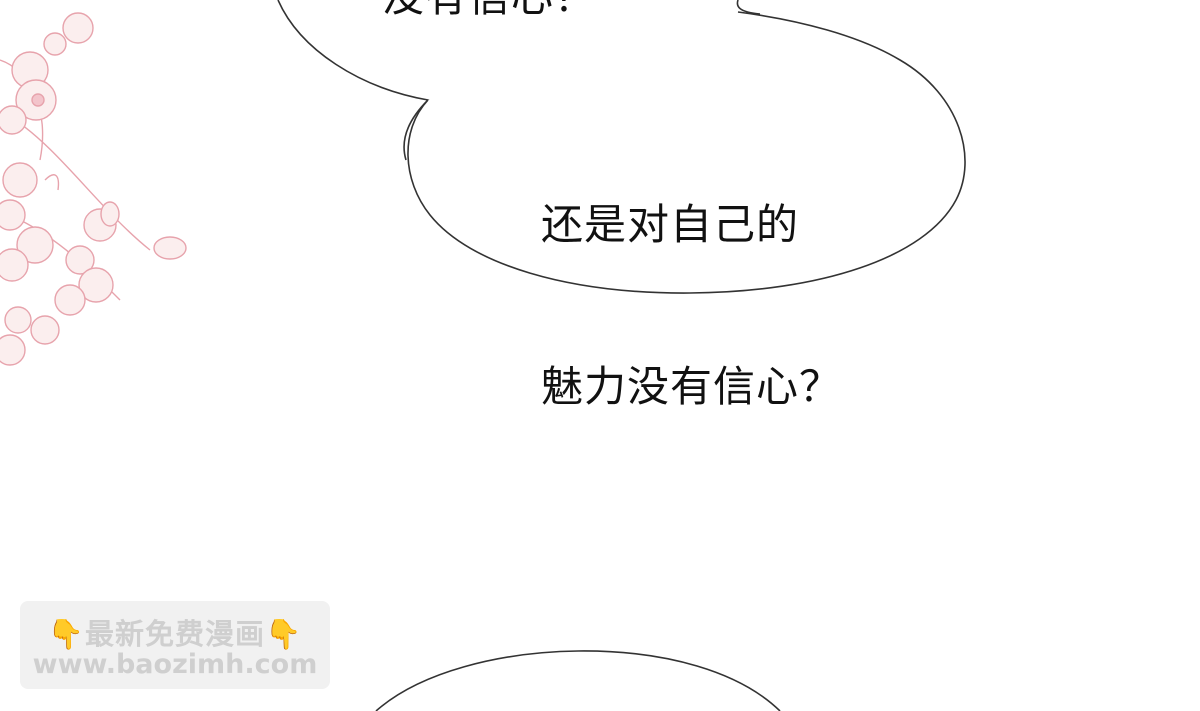  I want to click on watermark-url: www.baozimh.com, so click(175, 664).